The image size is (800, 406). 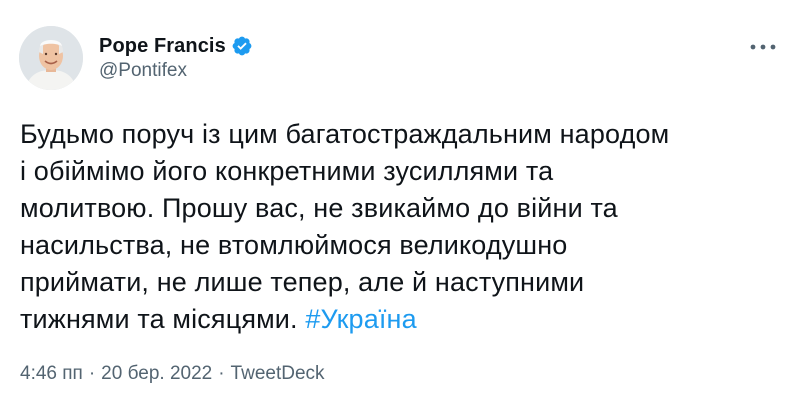 I want to click on more-options-icon, so click(x=763, y=47).